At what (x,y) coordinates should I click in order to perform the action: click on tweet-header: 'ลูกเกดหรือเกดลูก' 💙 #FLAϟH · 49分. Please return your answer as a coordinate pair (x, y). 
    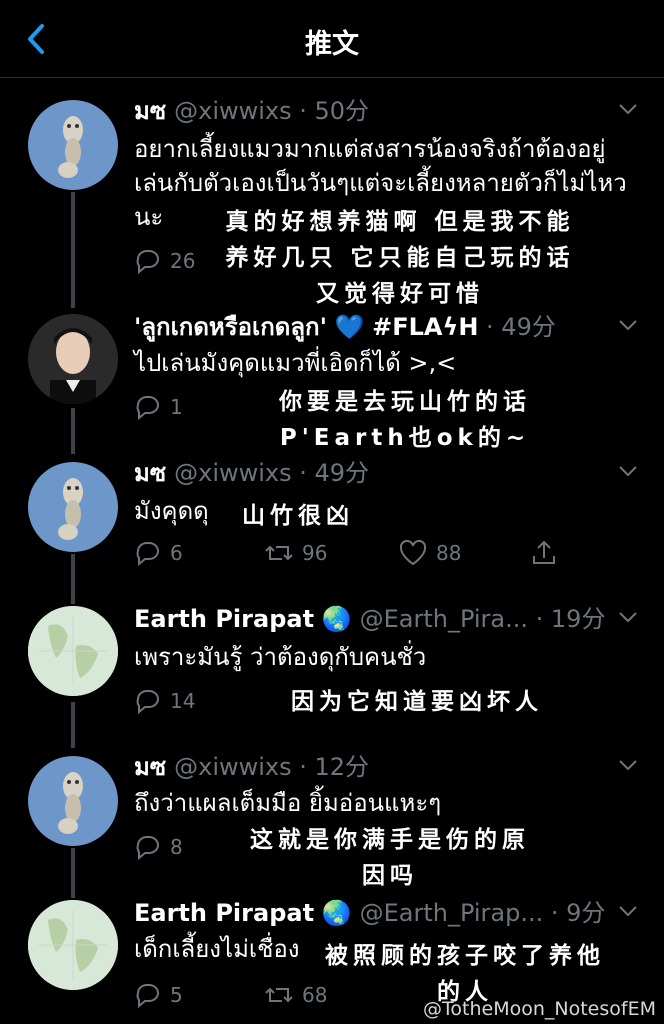
    Looking at the image, I should click on (345, 327).